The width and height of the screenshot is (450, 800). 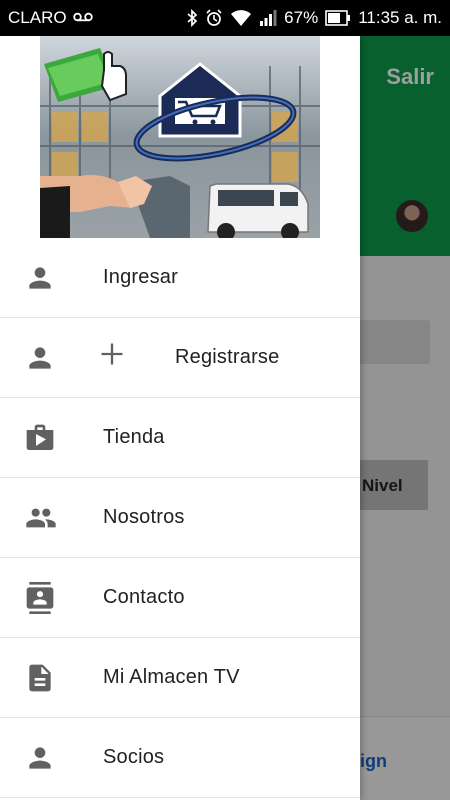 I want to click on clock: 11:35 a. m., so click(x=400, y=17).